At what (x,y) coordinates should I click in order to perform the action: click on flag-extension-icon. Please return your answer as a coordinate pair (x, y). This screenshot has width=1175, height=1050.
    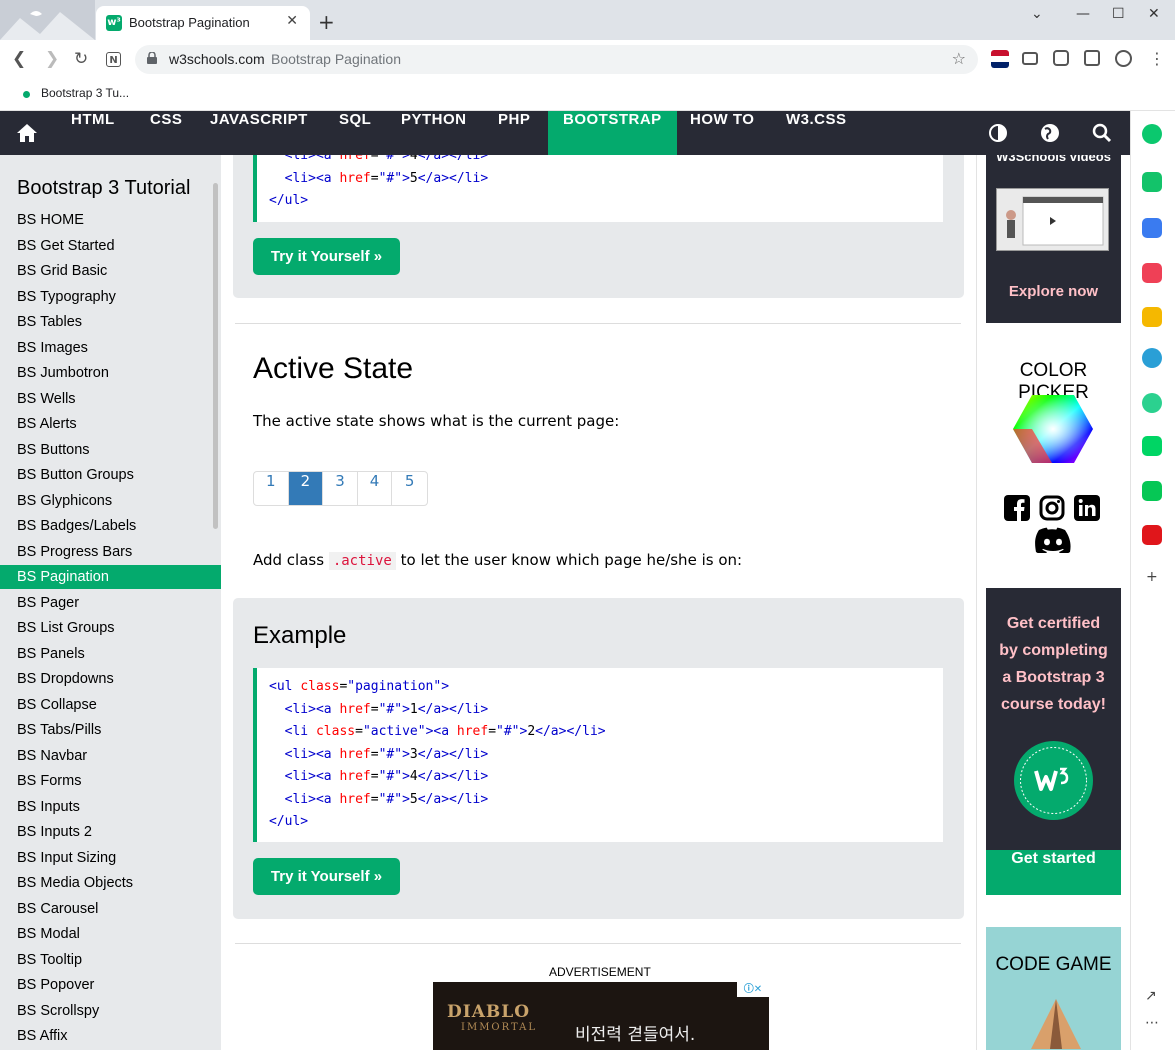
    Looking at the image, I should click on (1000, 59).